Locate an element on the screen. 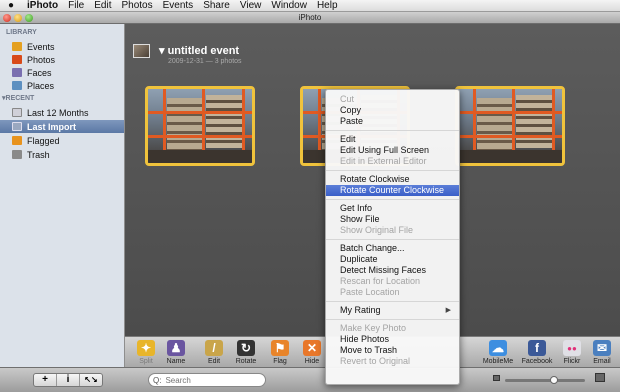  menu-item-get-info: Get Info is located at coordinates (392, 208).